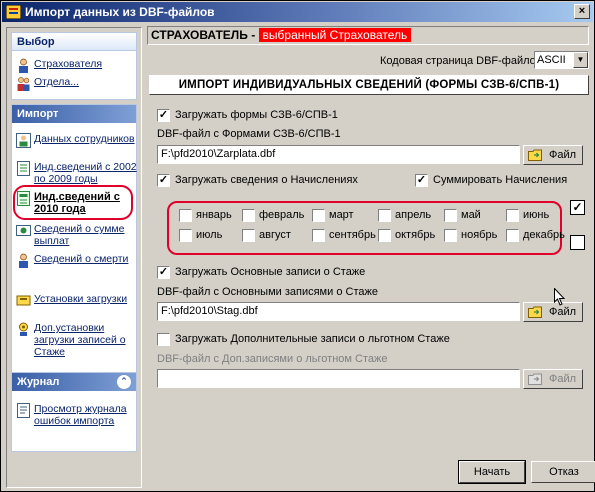 The height and width of the screenshot is (492, 595). What do you see at coordinates (462, 61) in the screenshot?
I see `codepage-label: Кодовая страница DBF-файлов:` at bounding box center [462, 61].